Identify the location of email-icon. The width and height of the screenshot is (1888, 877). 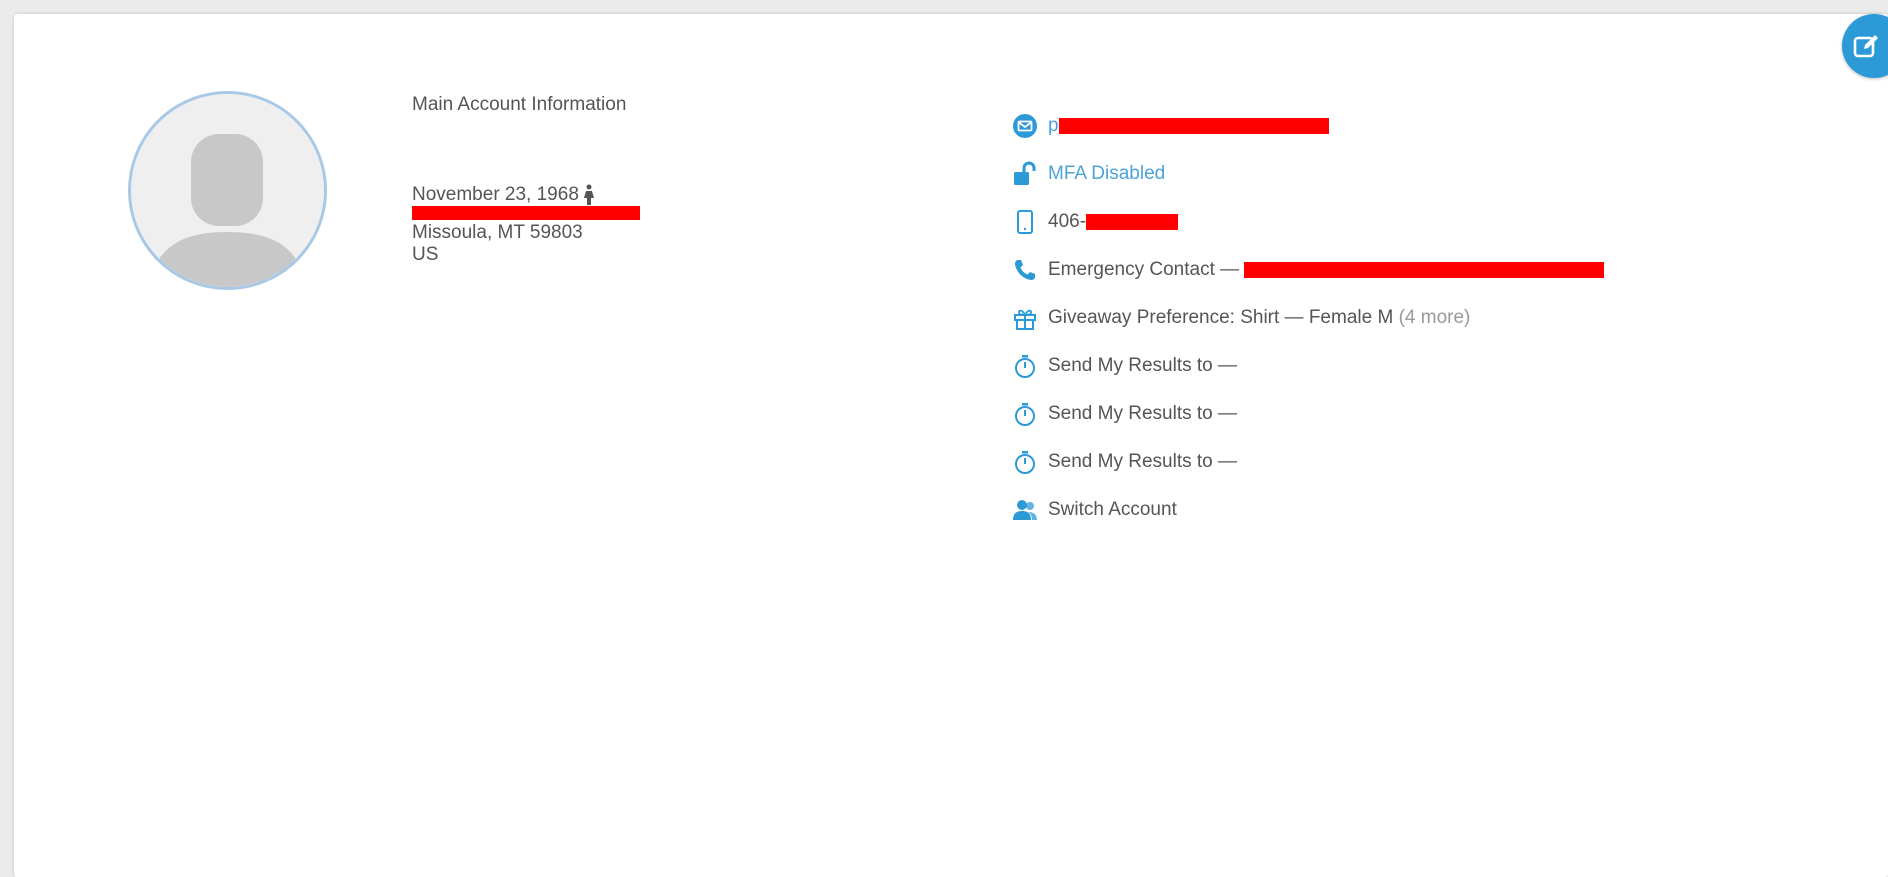
(1025, 126).